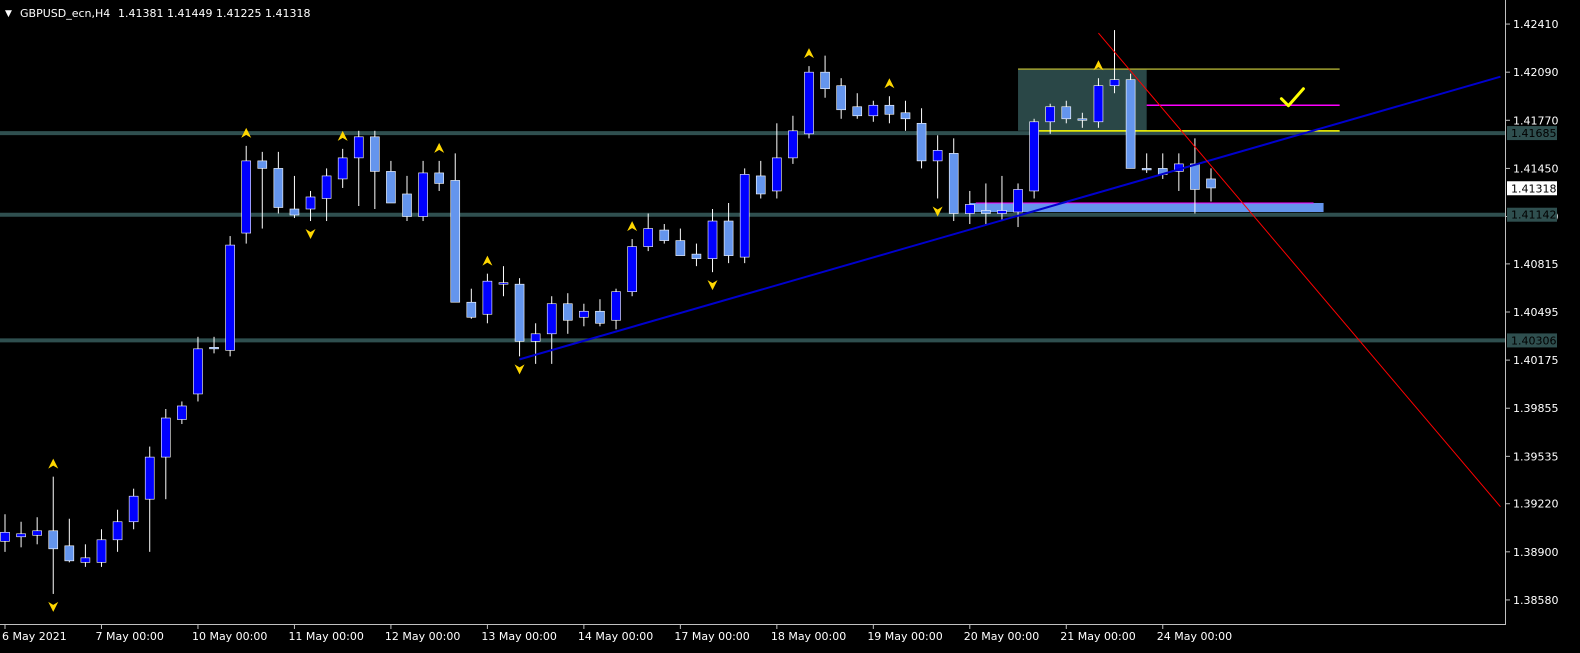 This screenshot has width=1580, height=653. I want to click on time-tick-label: 12 May 00:00, so click(422, 636).